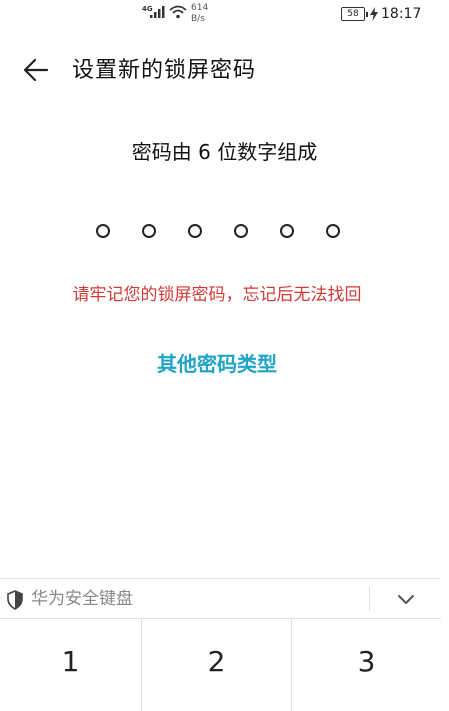  I want to click on network-speed-value: 614, so click(200, 8).